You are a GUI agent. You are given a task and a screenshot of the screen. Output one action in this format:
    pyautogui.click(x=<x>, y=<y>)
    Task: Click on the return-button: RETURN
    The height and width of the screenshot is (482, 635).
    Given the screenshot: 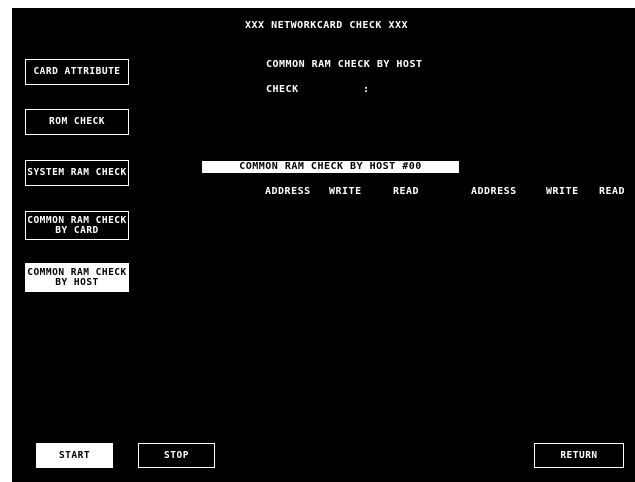 What is the action you would take?
    pyautogui.click(x=579, y=455)
    